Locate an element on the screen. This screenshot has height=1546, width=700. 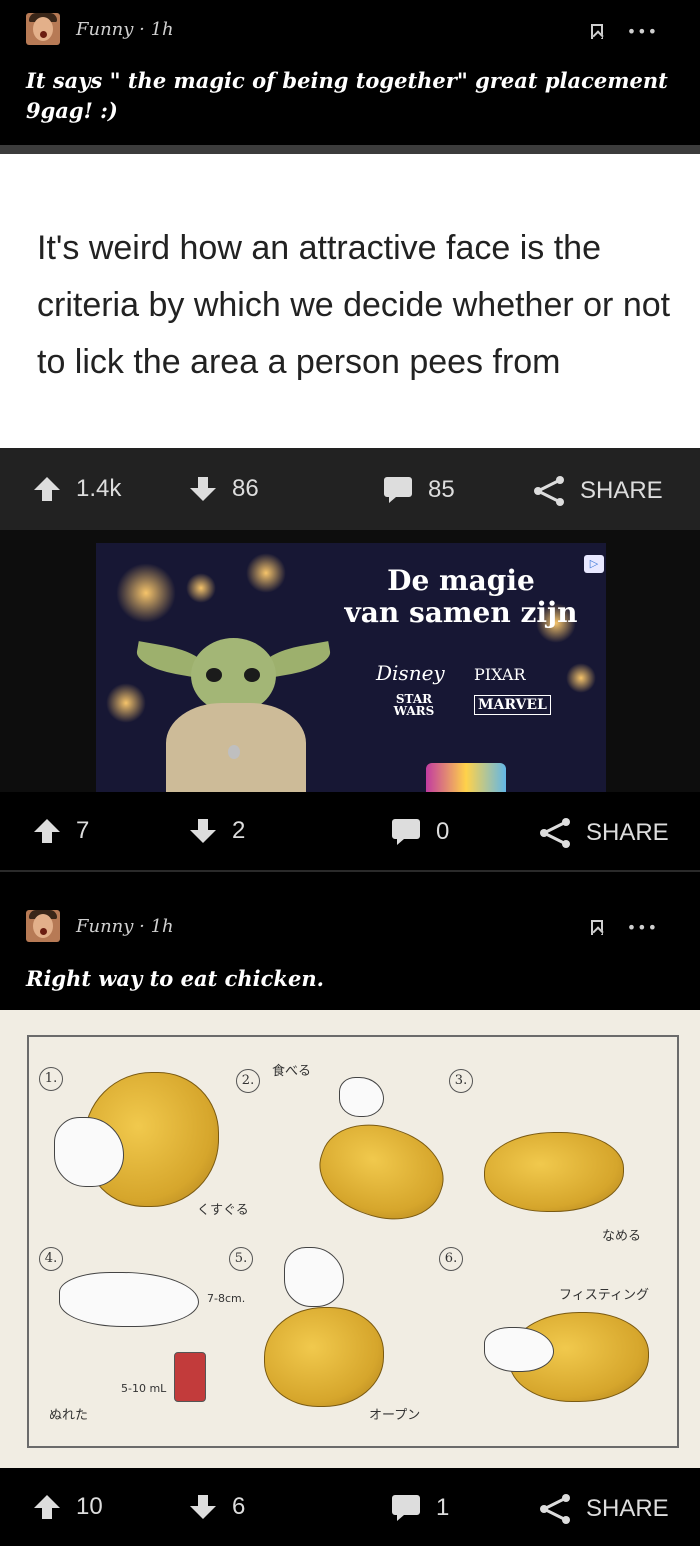
bottle-icon is located at coordinates (190, 1377).